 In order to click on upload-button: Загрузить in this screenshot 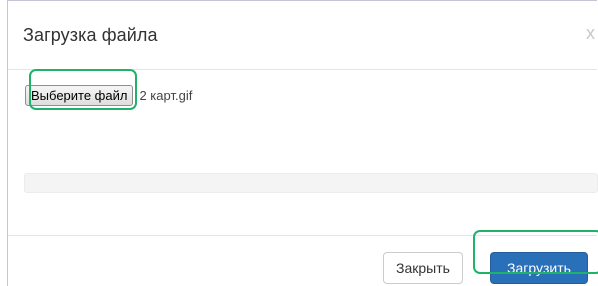, I will do `click(539, 268)`.